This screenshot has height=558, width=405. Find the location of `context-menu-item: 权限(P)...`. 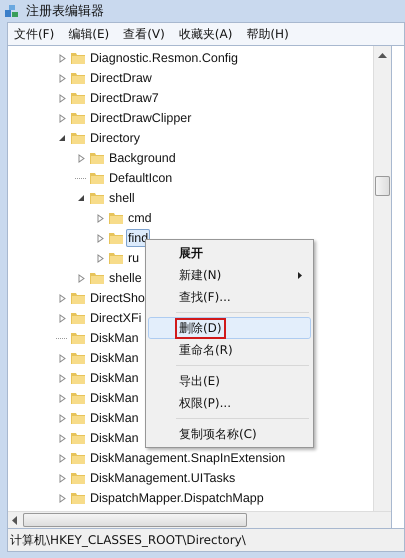

context-menu-item: 权限(P)... is located at coordinates (229, 403).